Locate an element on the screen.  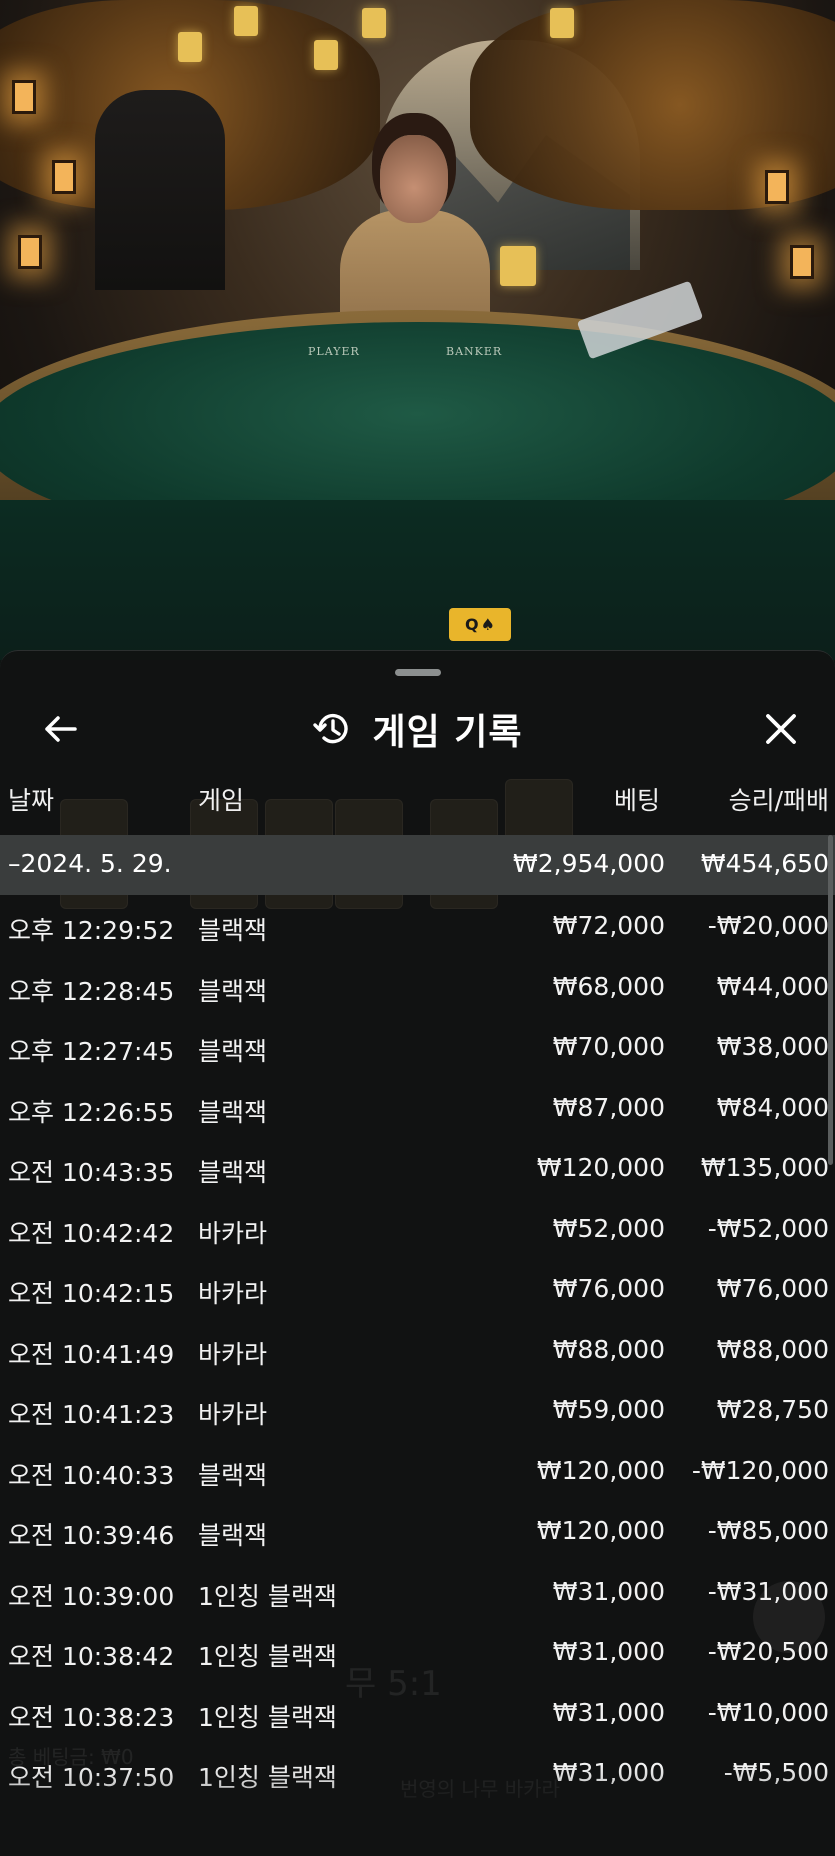
row-result: ₩135,000 is located at coordinates (764, 1167).